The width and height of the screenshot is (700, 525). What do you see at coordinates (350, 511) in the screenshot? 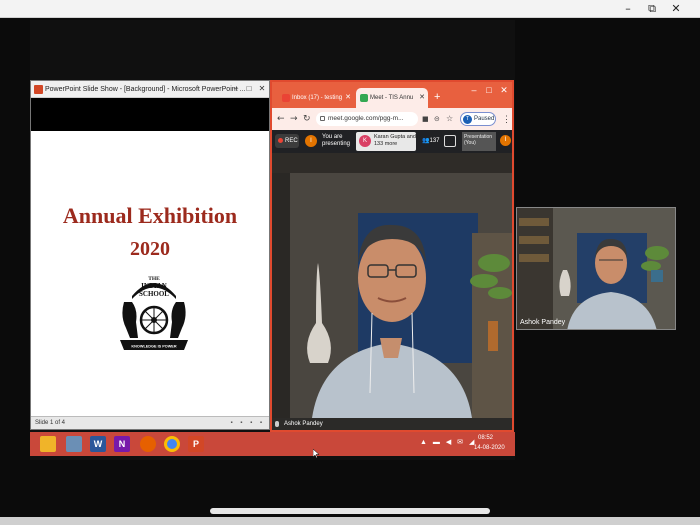
I see `home-indicator` at bounding box center [350, 511].